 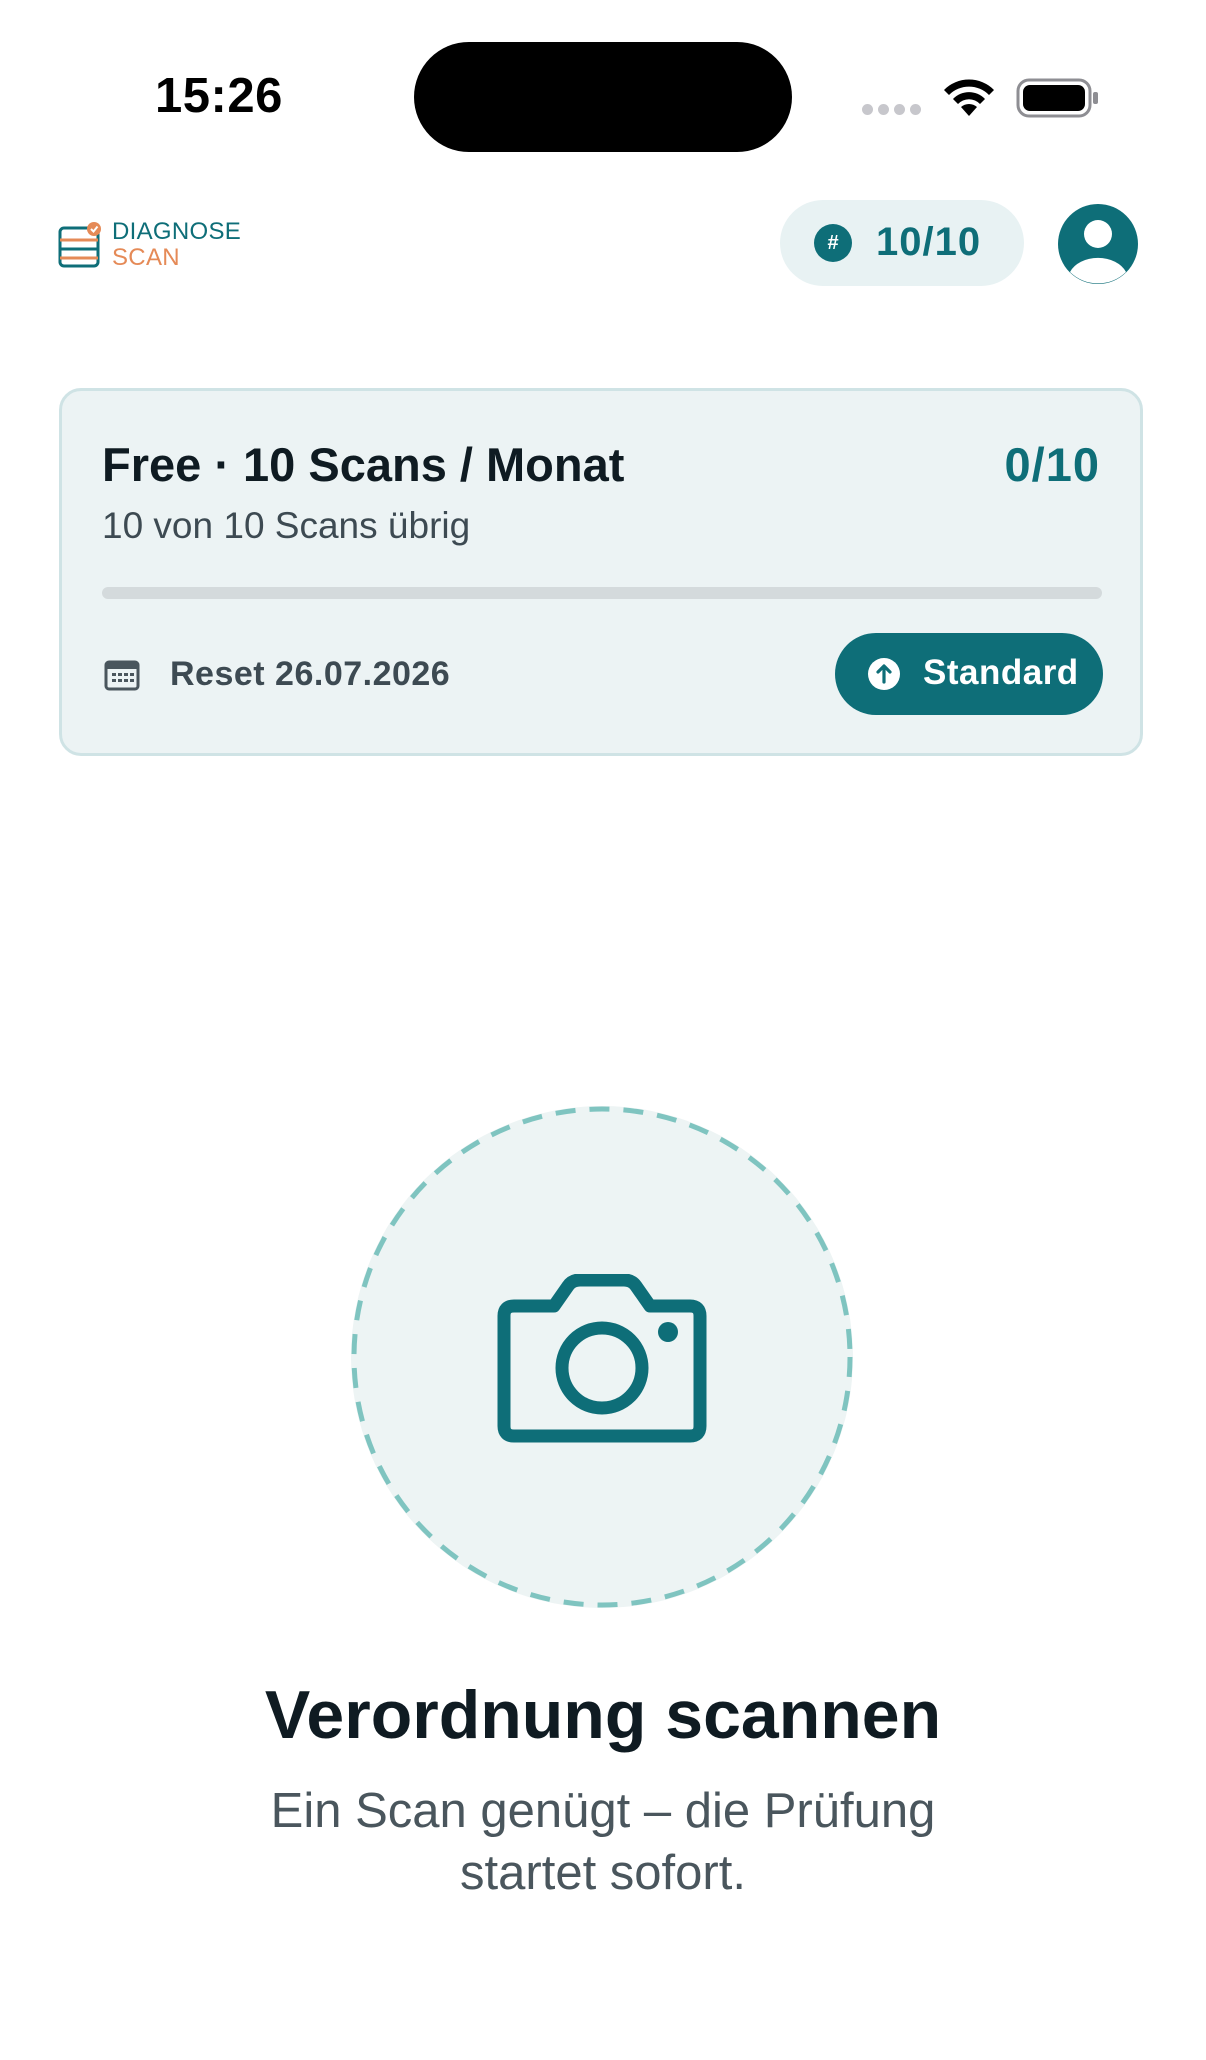 What do you see at coordinates (602, 593) in the screenshot?
I see `usage-progress-bar` at bounding box center [602, 593].